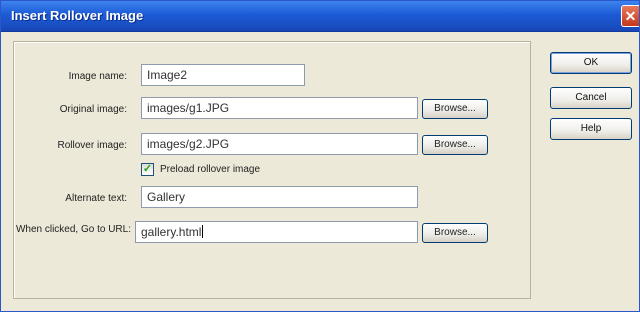 The width and height of the screenshot is (640, 312). Describe the element at coordinates (93, 109) in the screenshot. I see `original-image-label: Original image:` at that location.